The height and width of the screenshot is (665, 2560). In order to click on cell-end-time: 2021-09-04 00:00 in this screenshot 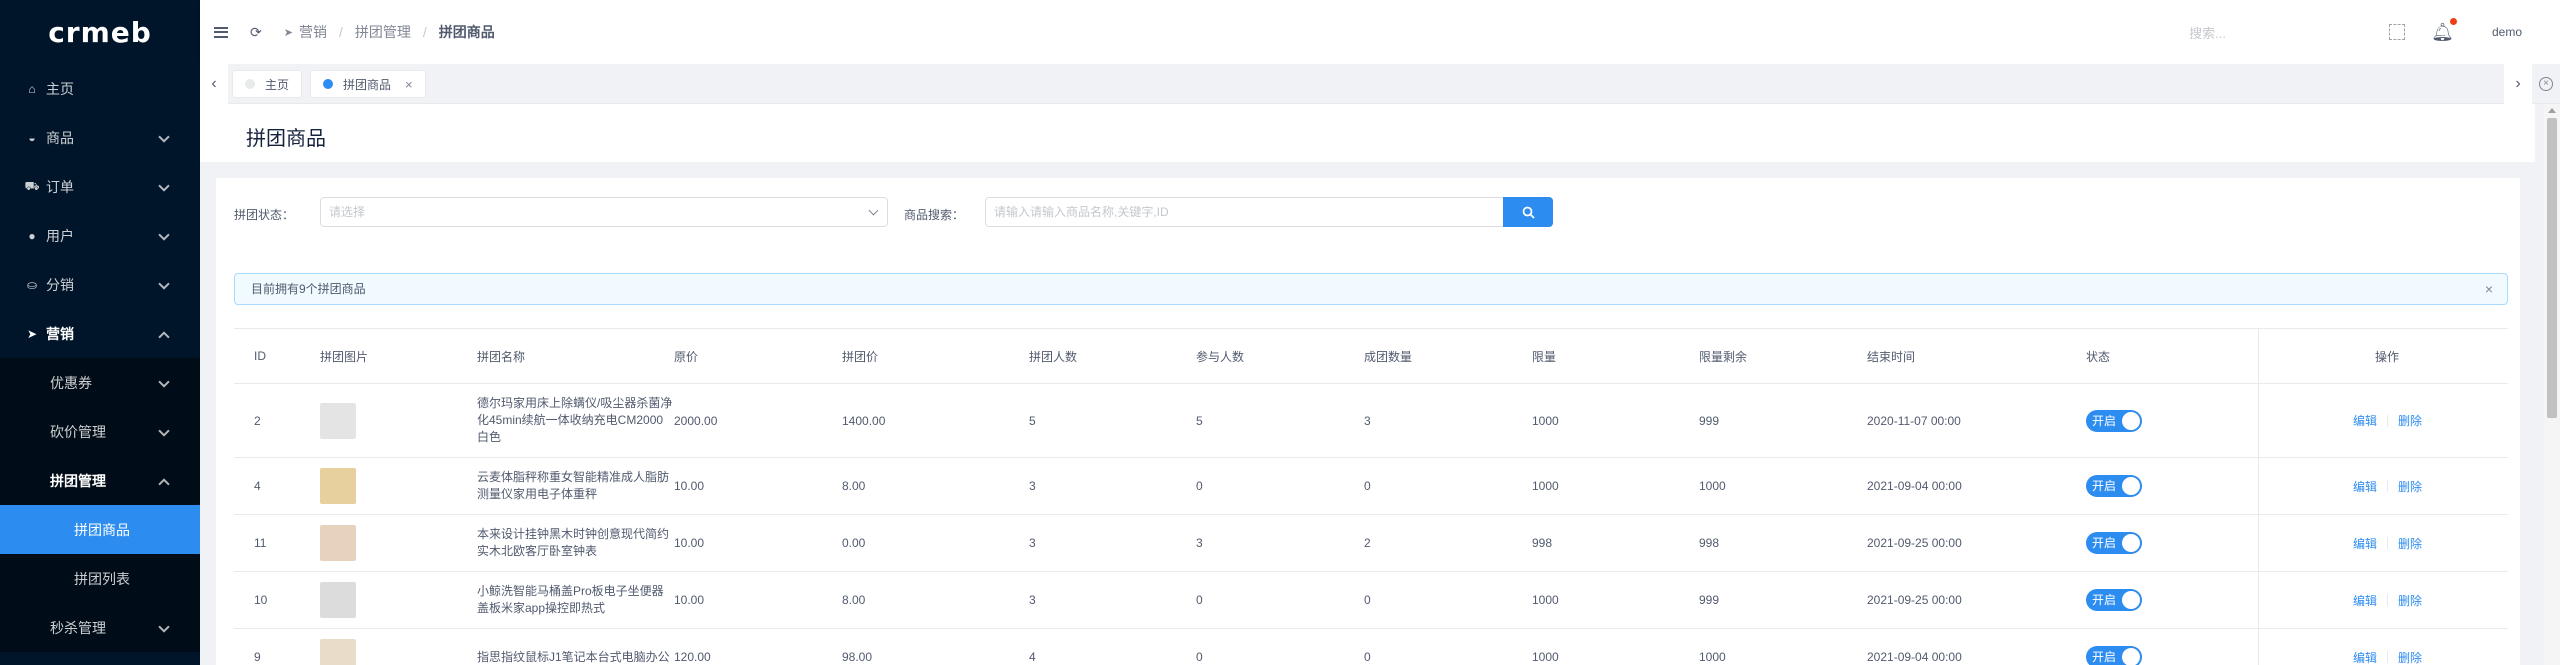, I will do `click(1914, 657)`.